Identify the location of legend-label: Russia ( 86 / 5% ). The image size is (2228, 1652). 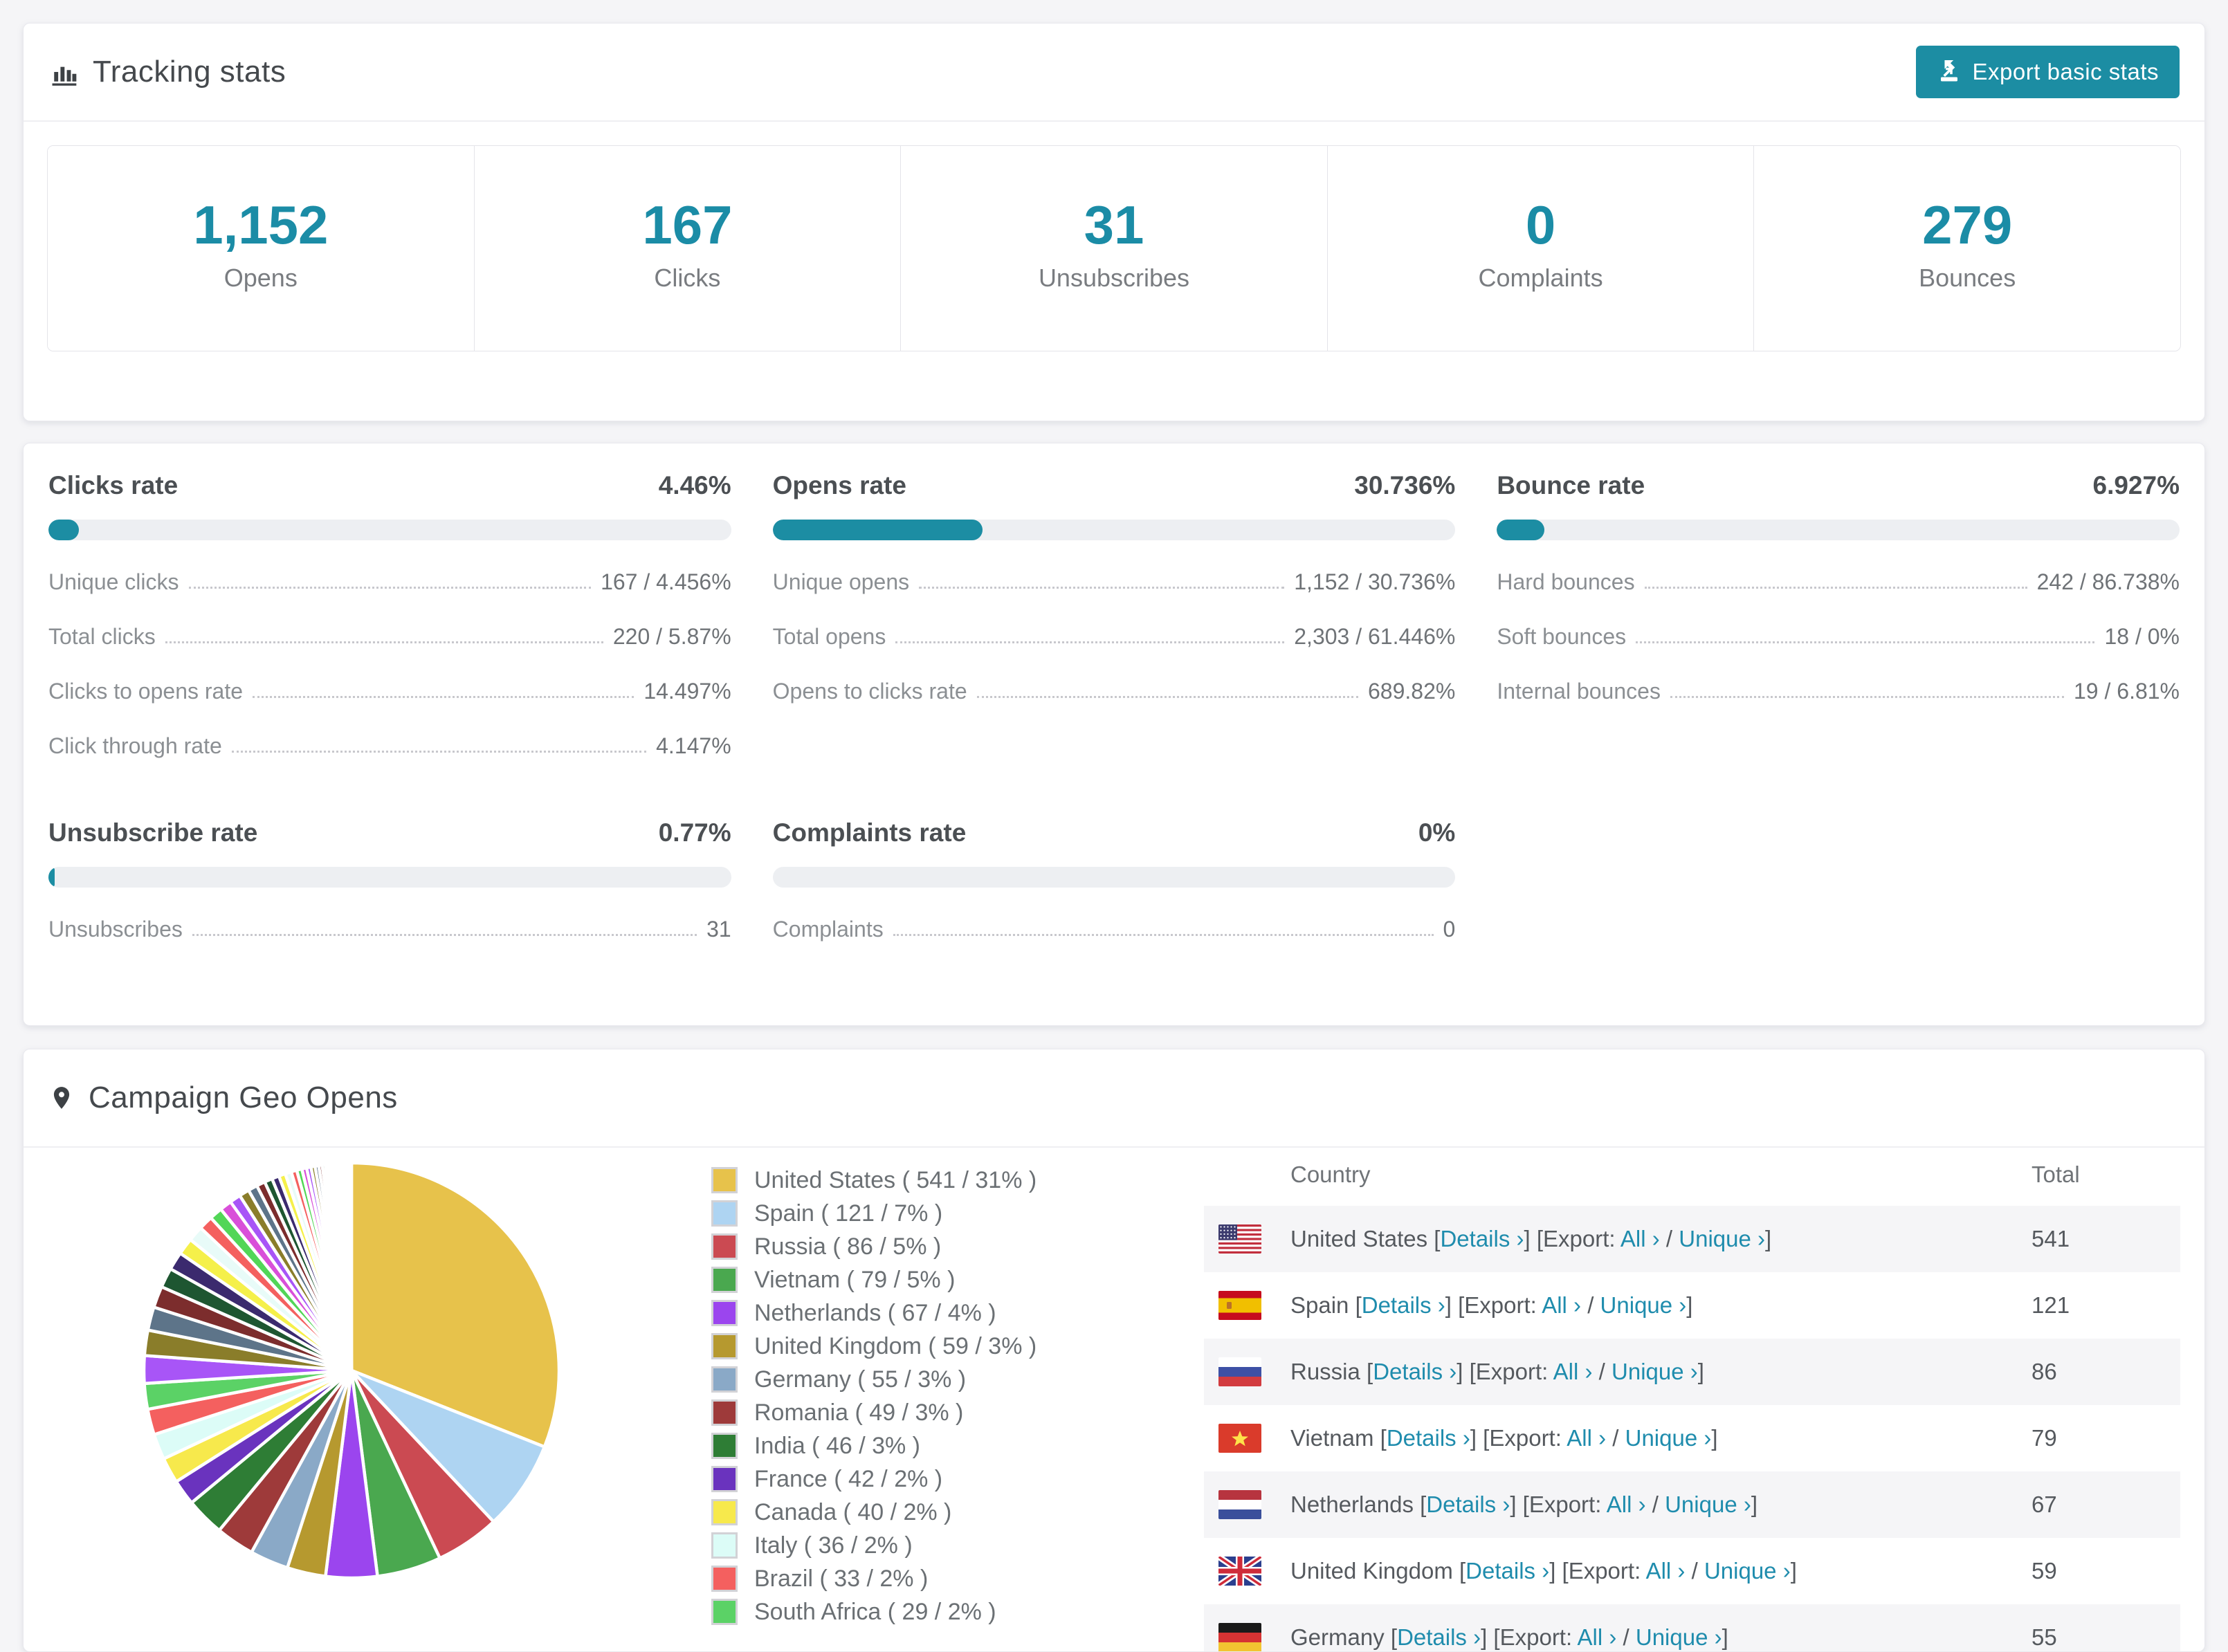
(848, 1246).